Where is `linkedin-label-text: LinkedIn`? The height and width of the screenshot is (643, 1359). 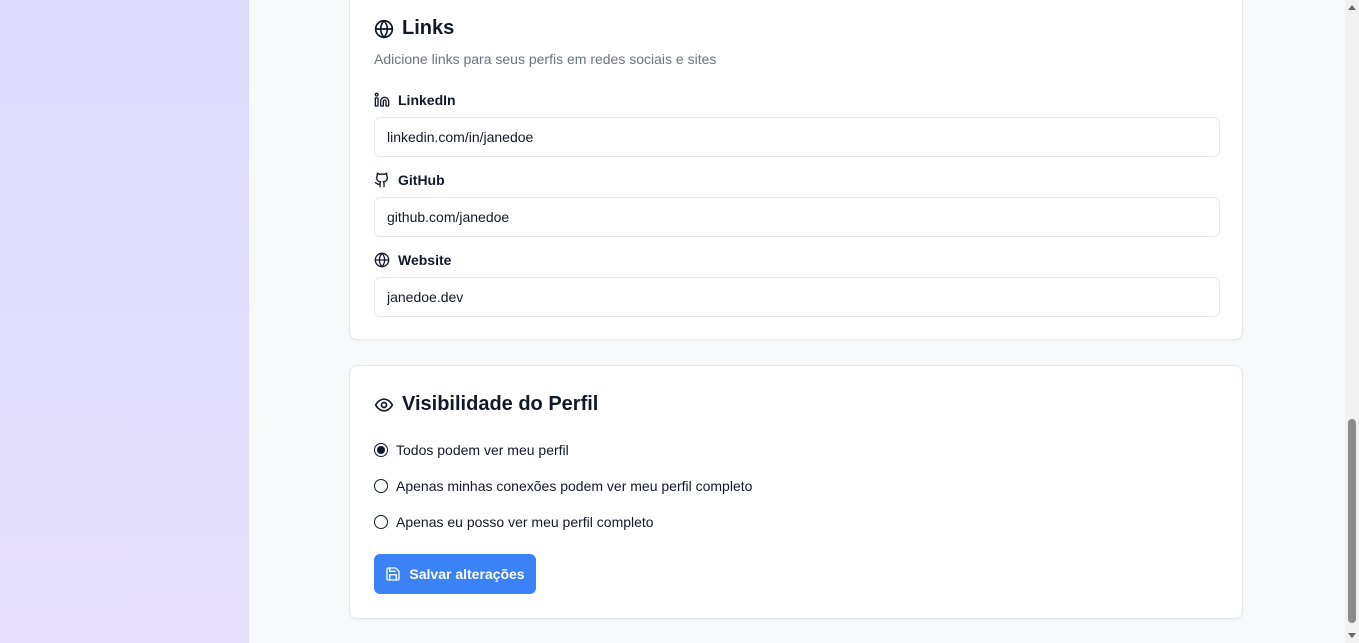 linkedin-label-text: LinkedIn is located at coordinates (427, 100).